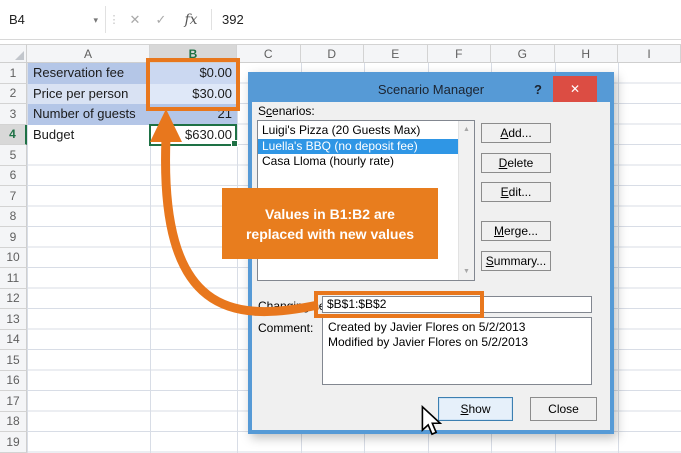 The width and height of the screenshot is (681, 453). What do you see at coordinates (396, 53) in the screenshot?
I see `column-header-E: E` at bounding box center [396, 53].